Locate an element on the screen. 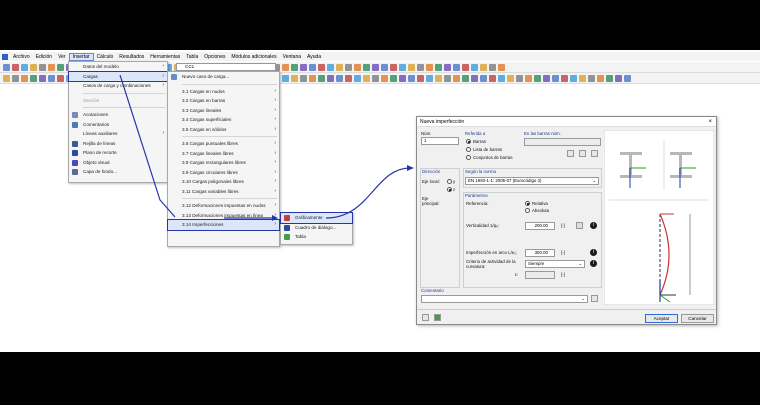 Image resolution: width=760 pixels, height=405 pixels. clear-selection-icon is located at coordinates (594, 153).